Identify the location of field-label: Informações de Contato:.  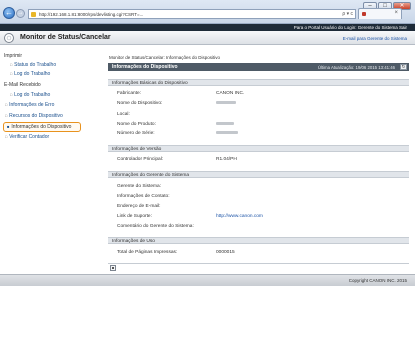
(143, 196).